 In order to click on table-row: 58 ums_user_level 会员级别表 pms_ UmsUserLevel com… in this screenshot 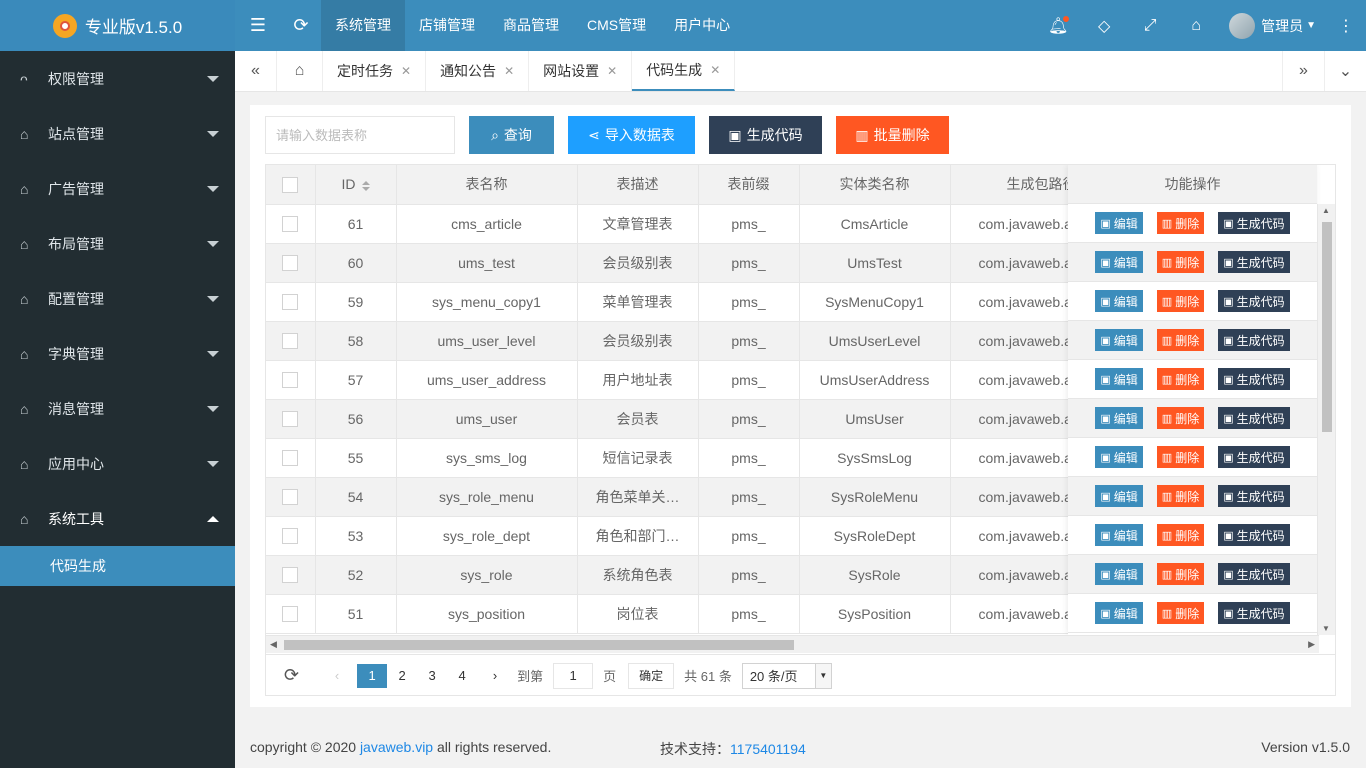, I will do `click(675, 341)`.